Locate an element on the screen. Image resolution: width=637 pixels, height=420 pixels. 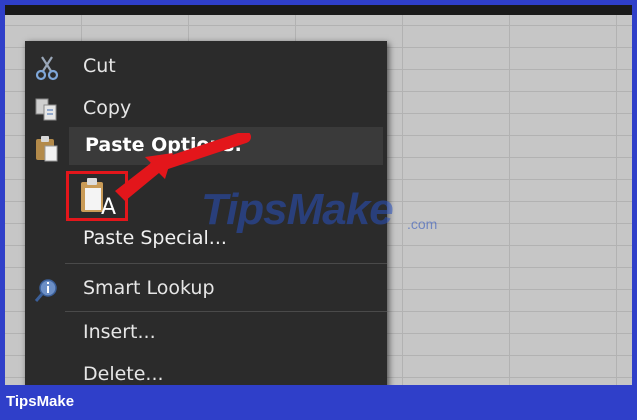
smart-lookup-icon is located at coordinates (47, 289).